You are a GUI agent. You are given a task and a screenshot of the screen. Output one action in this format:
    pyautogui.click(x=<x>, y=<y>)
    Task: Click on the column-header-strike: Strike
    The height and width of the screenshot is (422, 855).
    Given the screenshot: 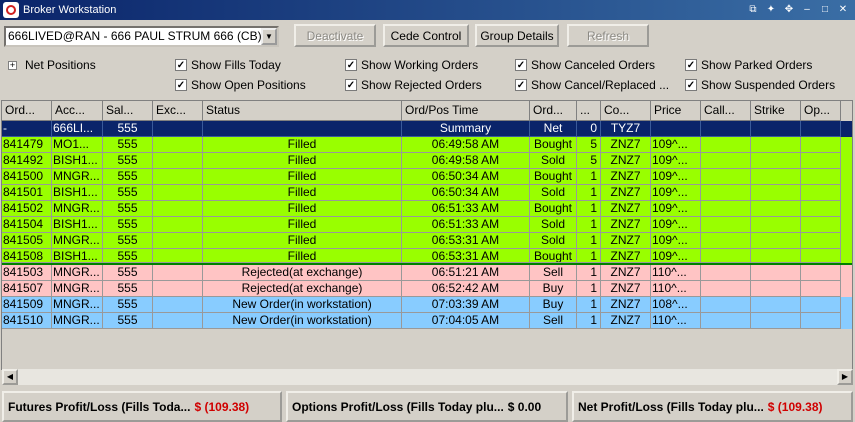 What is the action you would take?
    pyautogui.click(x=776, y=111)
    